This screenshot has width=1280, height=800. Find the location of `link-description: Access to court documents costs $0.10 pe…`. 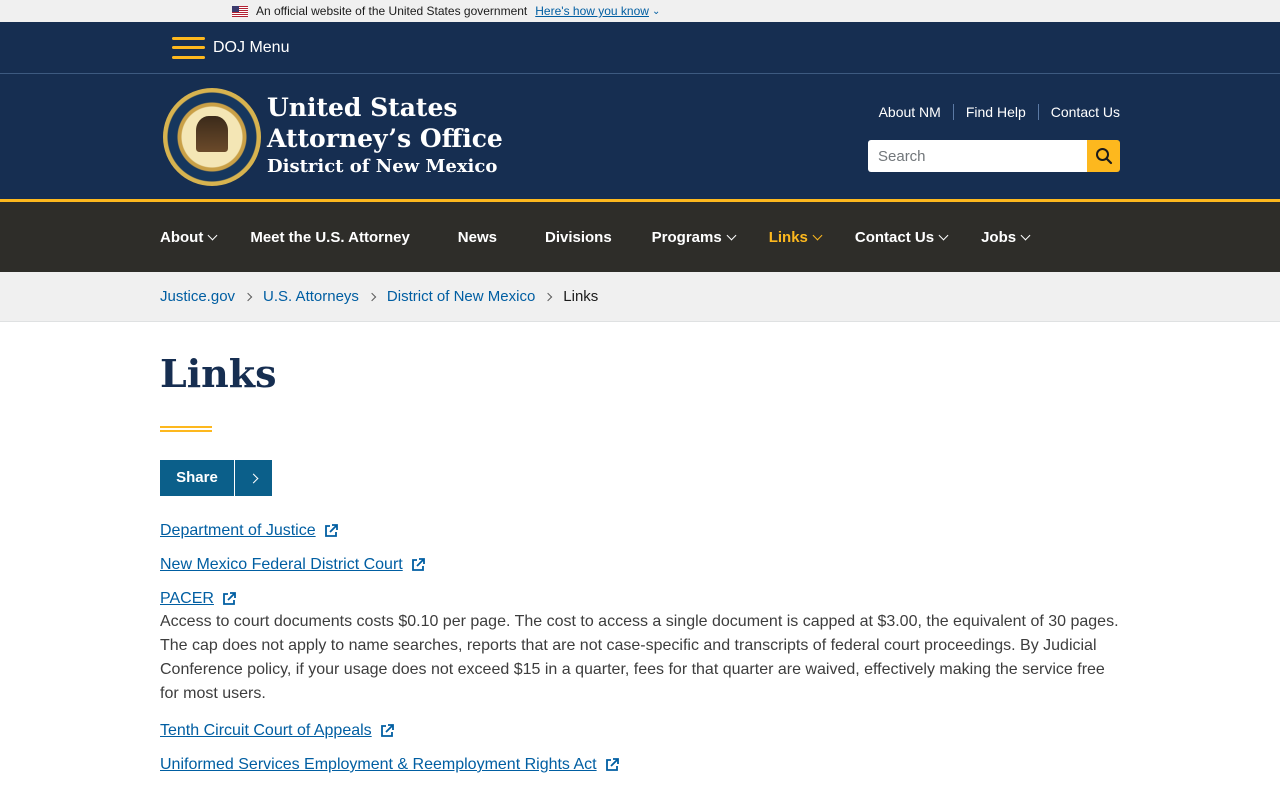

link-description: Access to court documents costs $0.10 pe… is located at coordinates (639, 657).